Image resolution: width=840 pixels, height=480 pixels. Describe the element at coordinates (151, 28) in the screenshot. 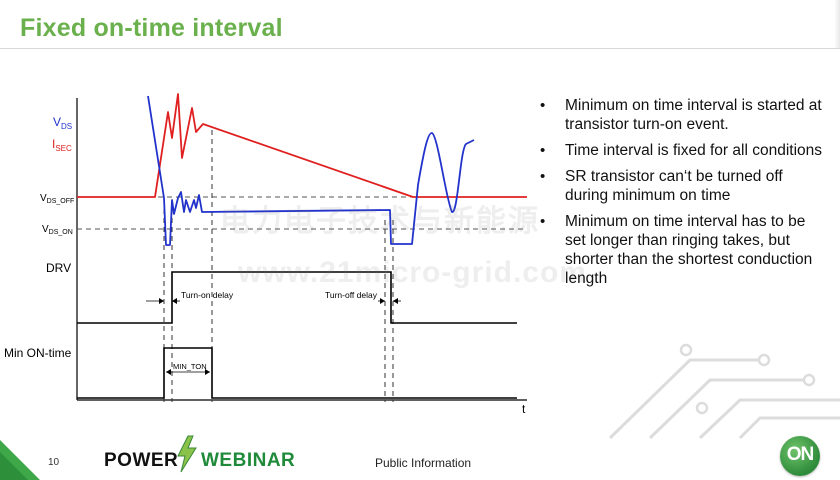

I see `slide-title: Fixed on-time interval` at that location.